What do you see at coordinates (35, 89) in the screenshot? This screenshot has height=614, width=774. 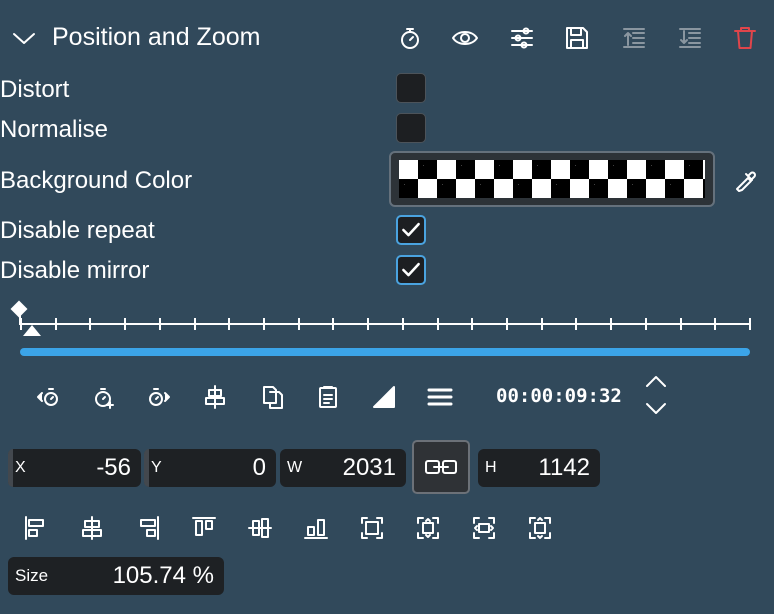 I see `distort-label: Distort` at bounding box center [35, 89].